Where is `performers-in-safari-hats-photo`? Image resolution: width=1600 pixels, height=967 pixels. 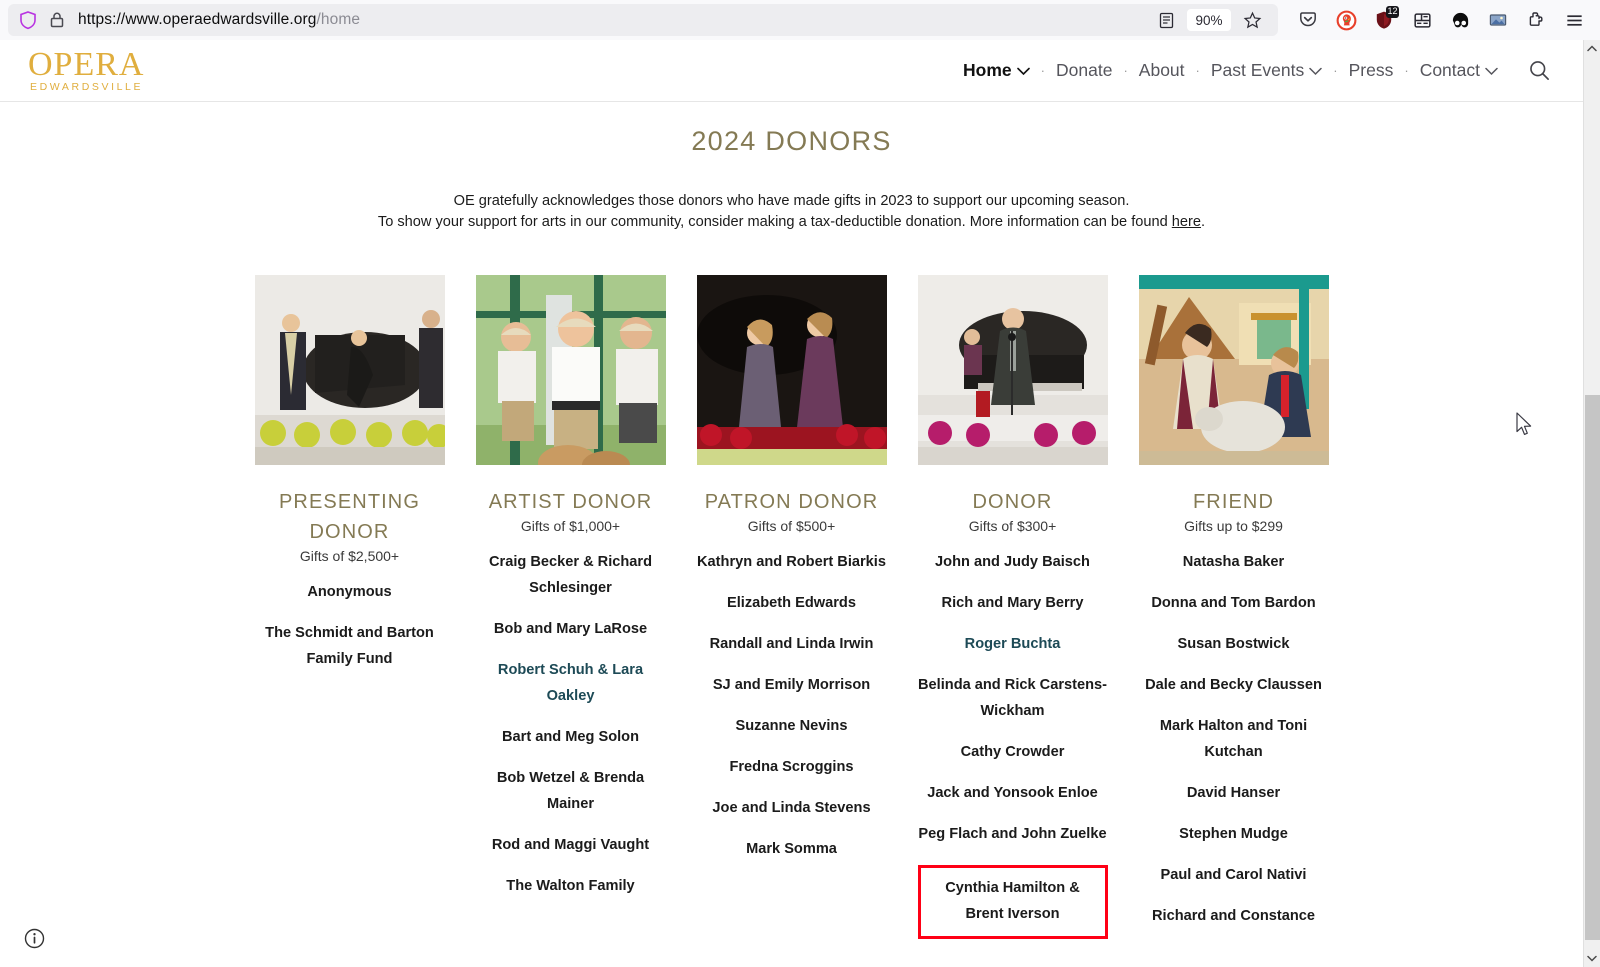 performers-in-safari-hats-photo is located at coordinates (570, 370).